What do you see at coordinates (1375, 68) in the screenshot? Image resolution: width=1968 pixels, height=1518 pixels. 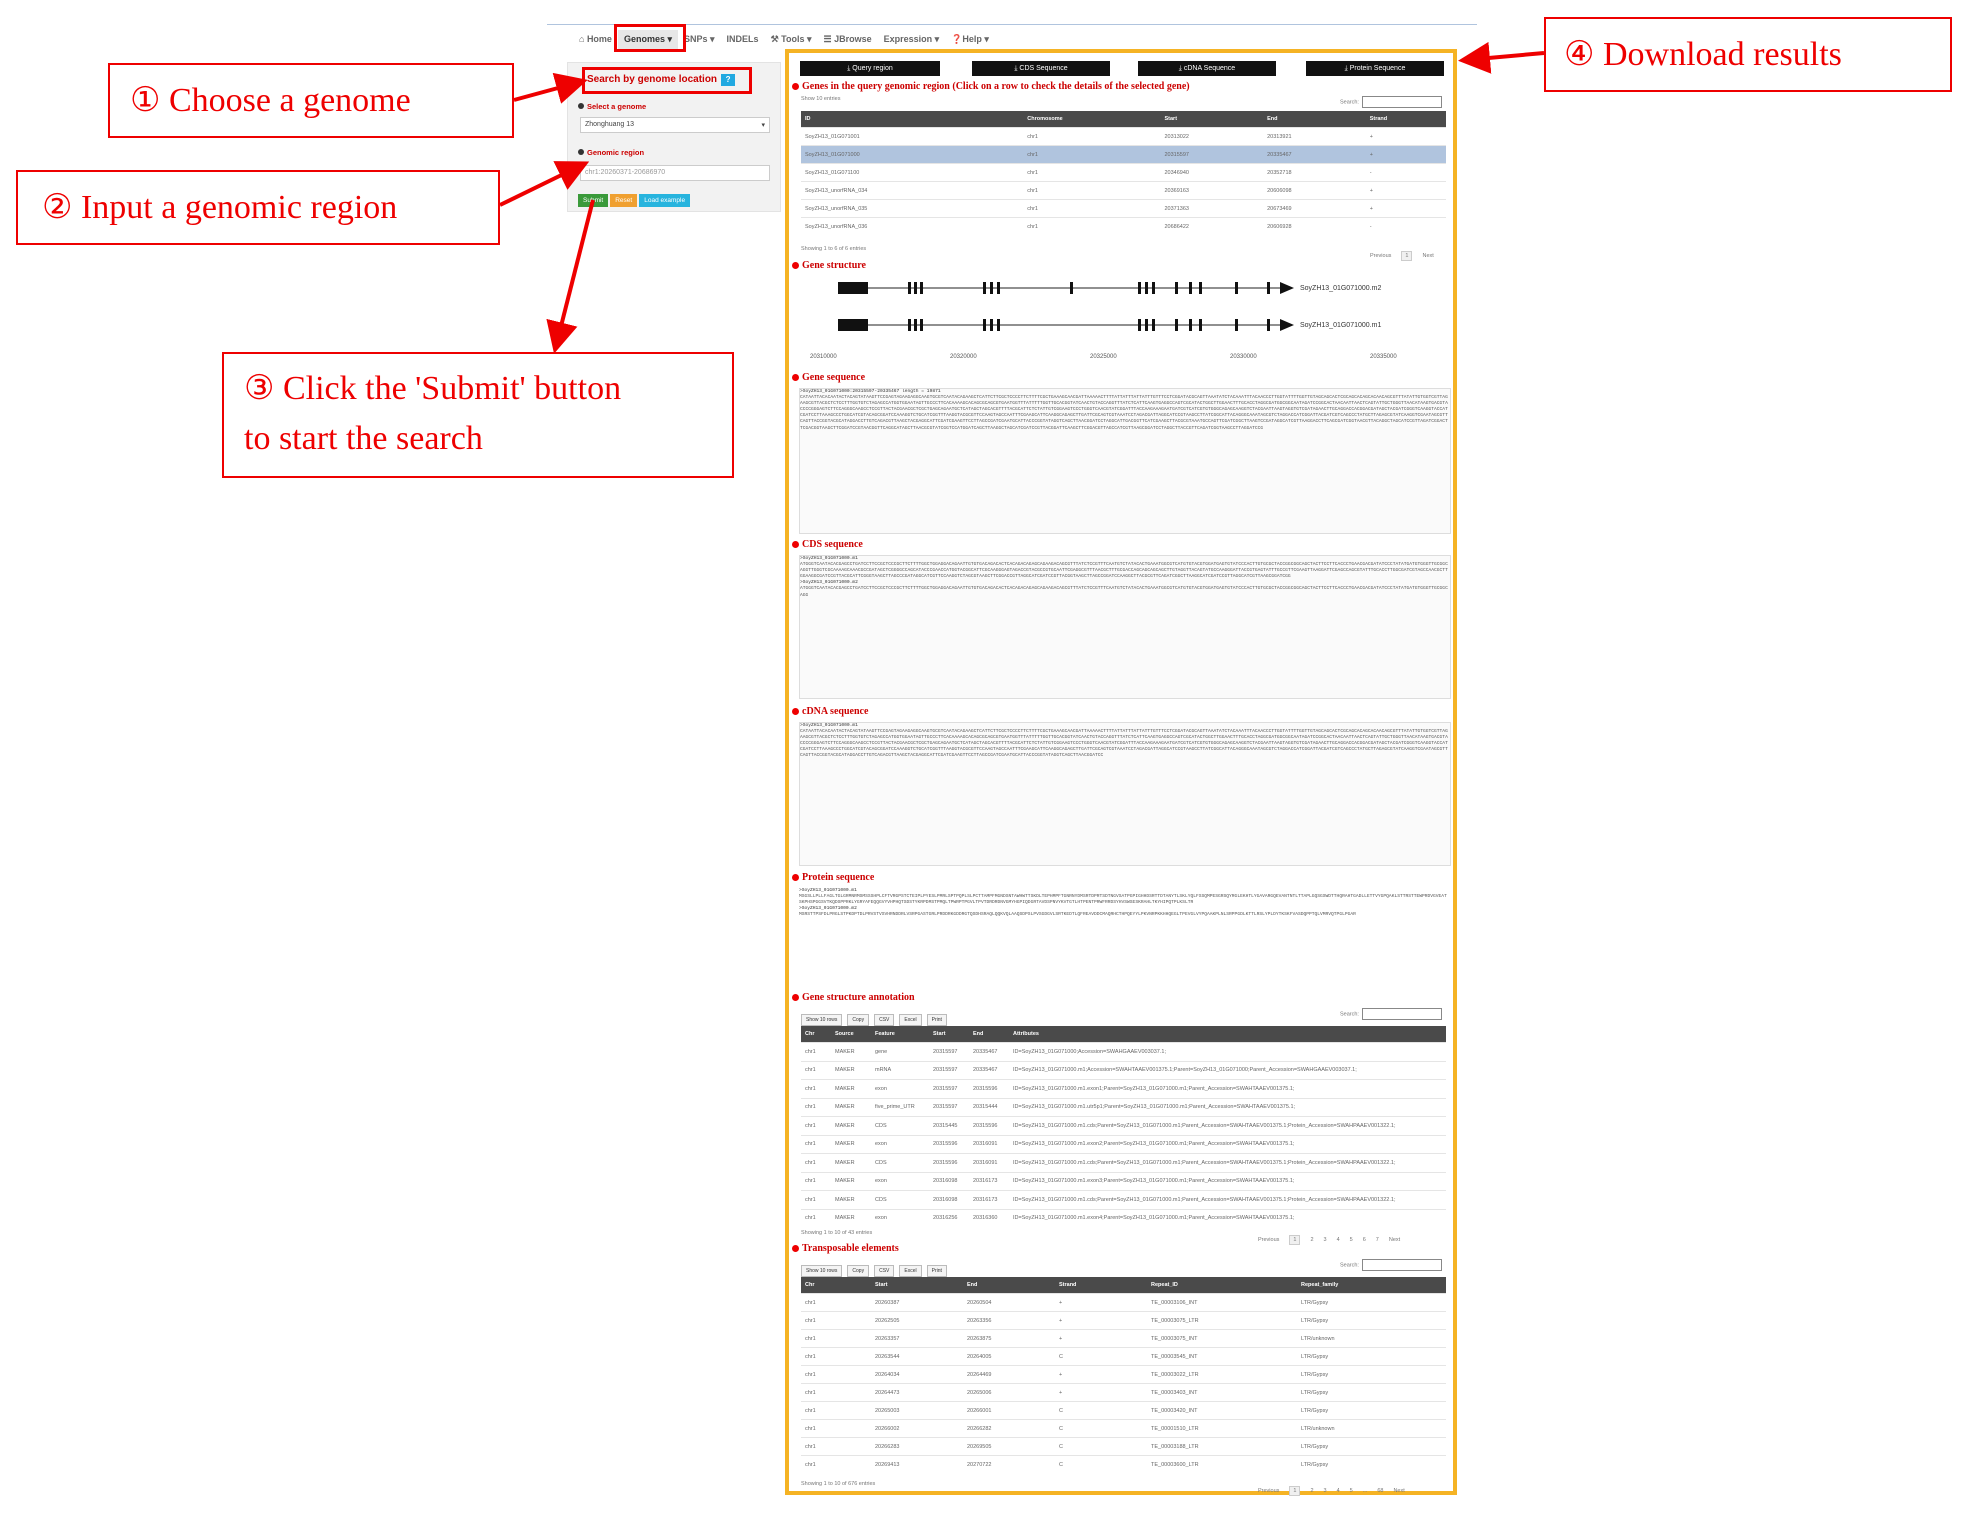 I see `download-protein-button: ⤓ Protein Sequence` at bounding box center [1375, 68].